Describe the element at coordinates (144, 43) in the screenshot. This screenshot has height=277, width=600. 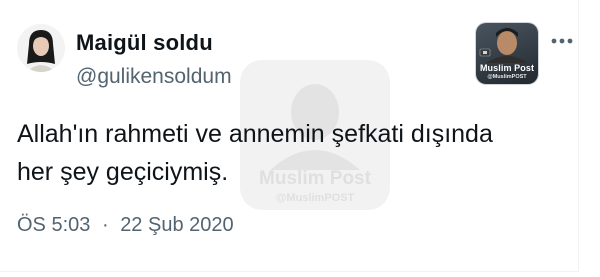
I see `display-name: Maigül soldu` at that location.